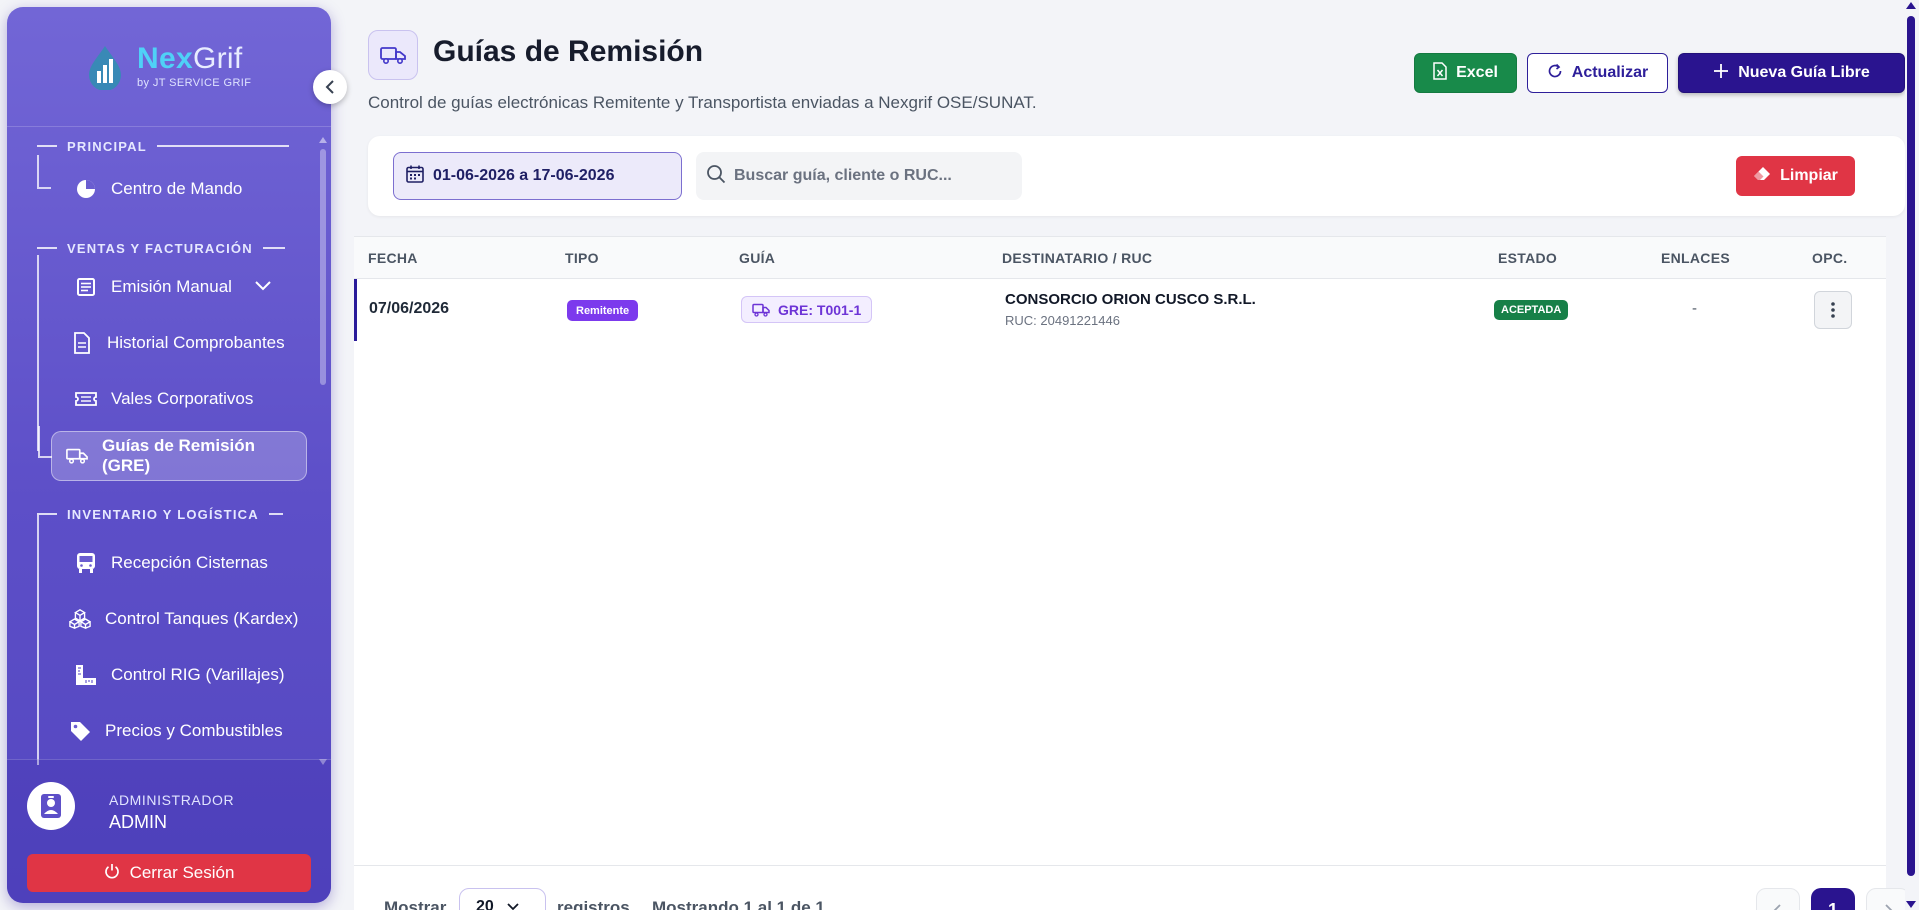  What do you see at coordinates (162, 514) in the screenshot?
I see `section-inventario: INVENTARIO Y LOGÍSTICA` at bounding box center [162, 514].